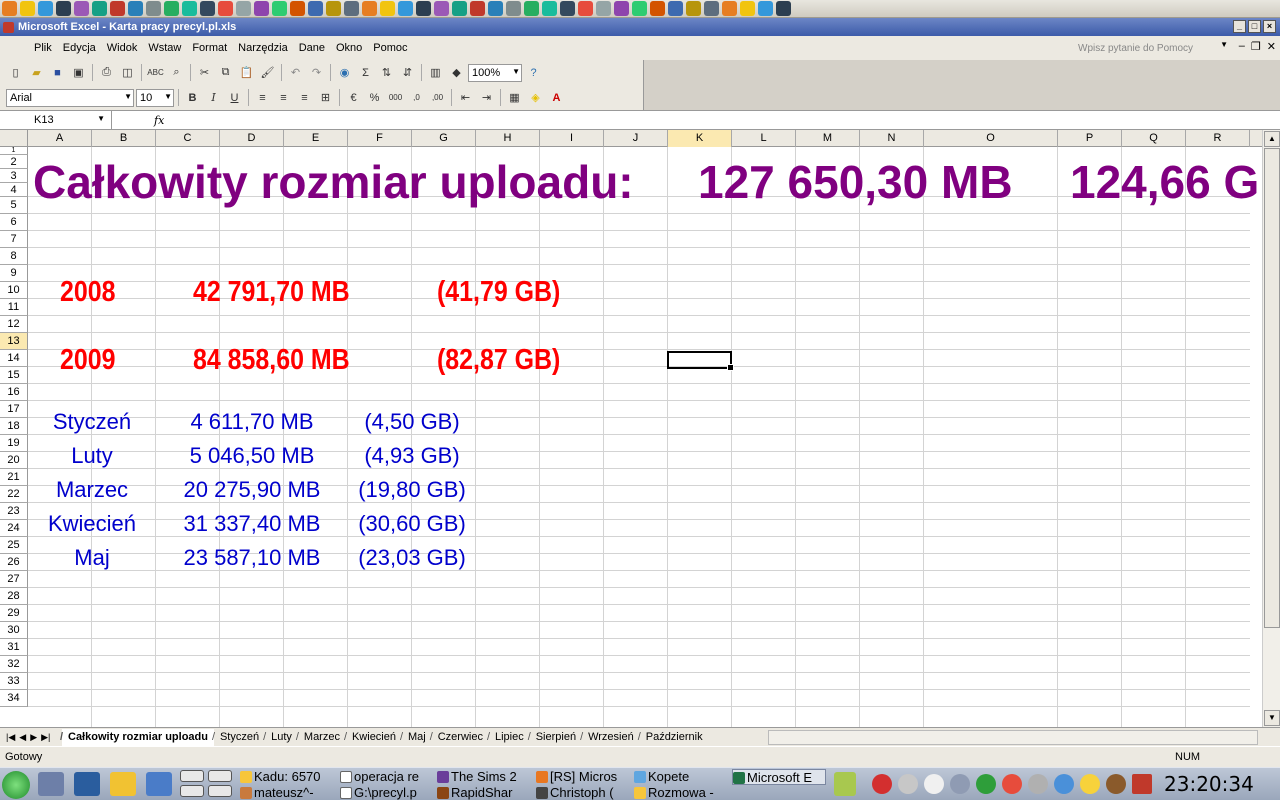  I want to click on close-button: ×, so click(1269, 26).